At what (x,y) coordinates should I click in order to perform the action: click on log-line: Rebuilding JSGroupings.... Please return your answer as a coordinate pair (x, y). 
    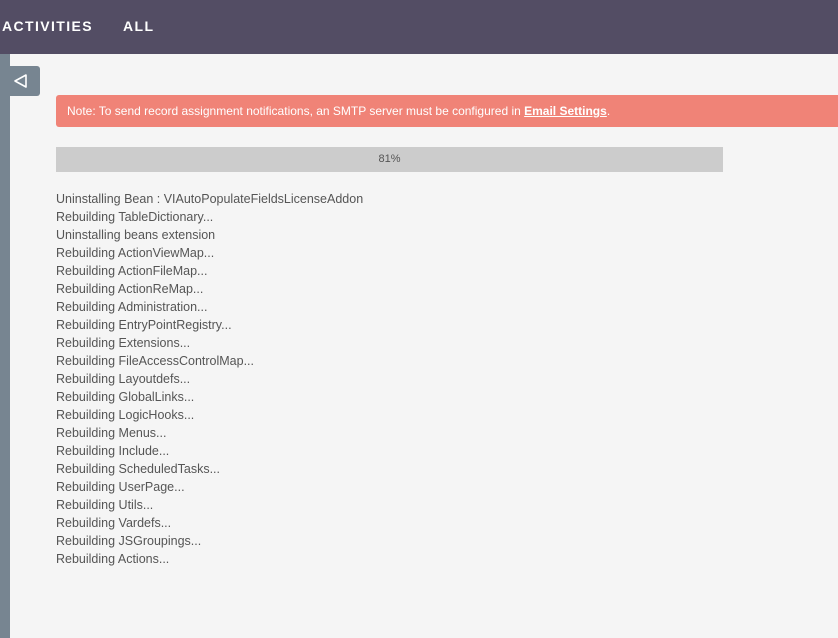
    Looking at the image, I should click on (129, 541).